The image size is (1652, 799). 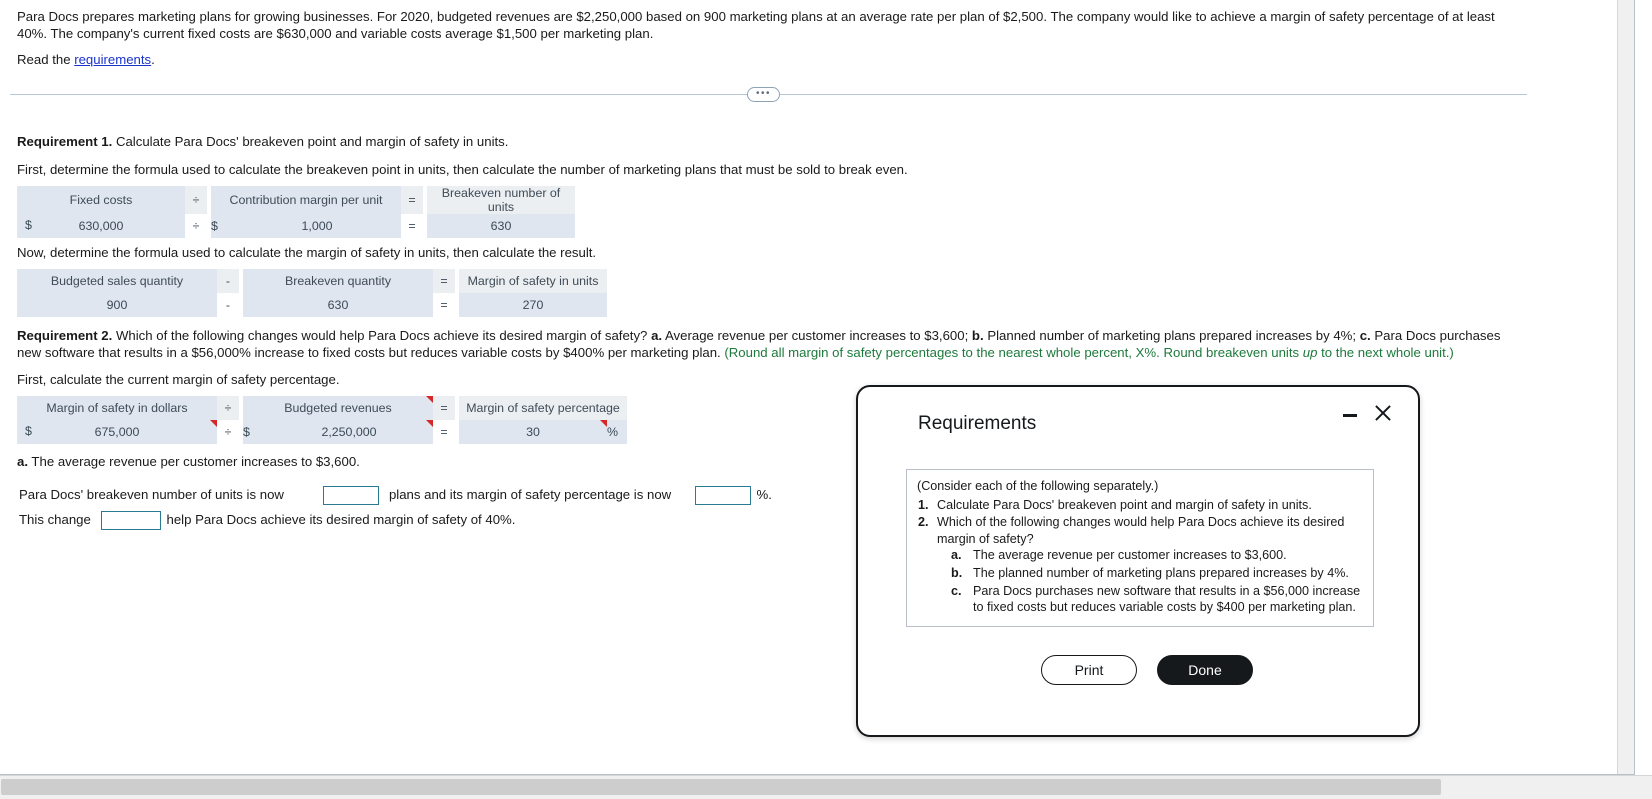 What do you see at coordinates (117, 408) in the screenshot?
I see `col-header-margin-safety-dollars: Margin of safety in dollars` at bounding box center [117, 408].